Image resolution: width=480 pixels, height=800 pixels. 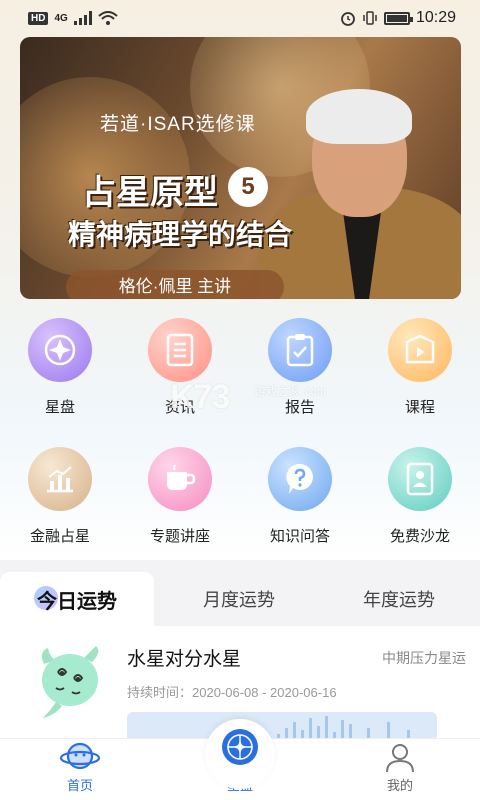 I want to click on banner-title: 占星原型, so click(x=150, y=193).